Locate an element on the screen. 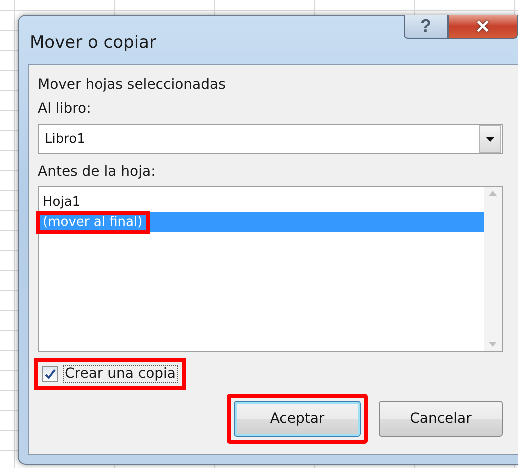 This screenshot has height=468, width=518. dropdown-button is located at coordinates (490, 139).